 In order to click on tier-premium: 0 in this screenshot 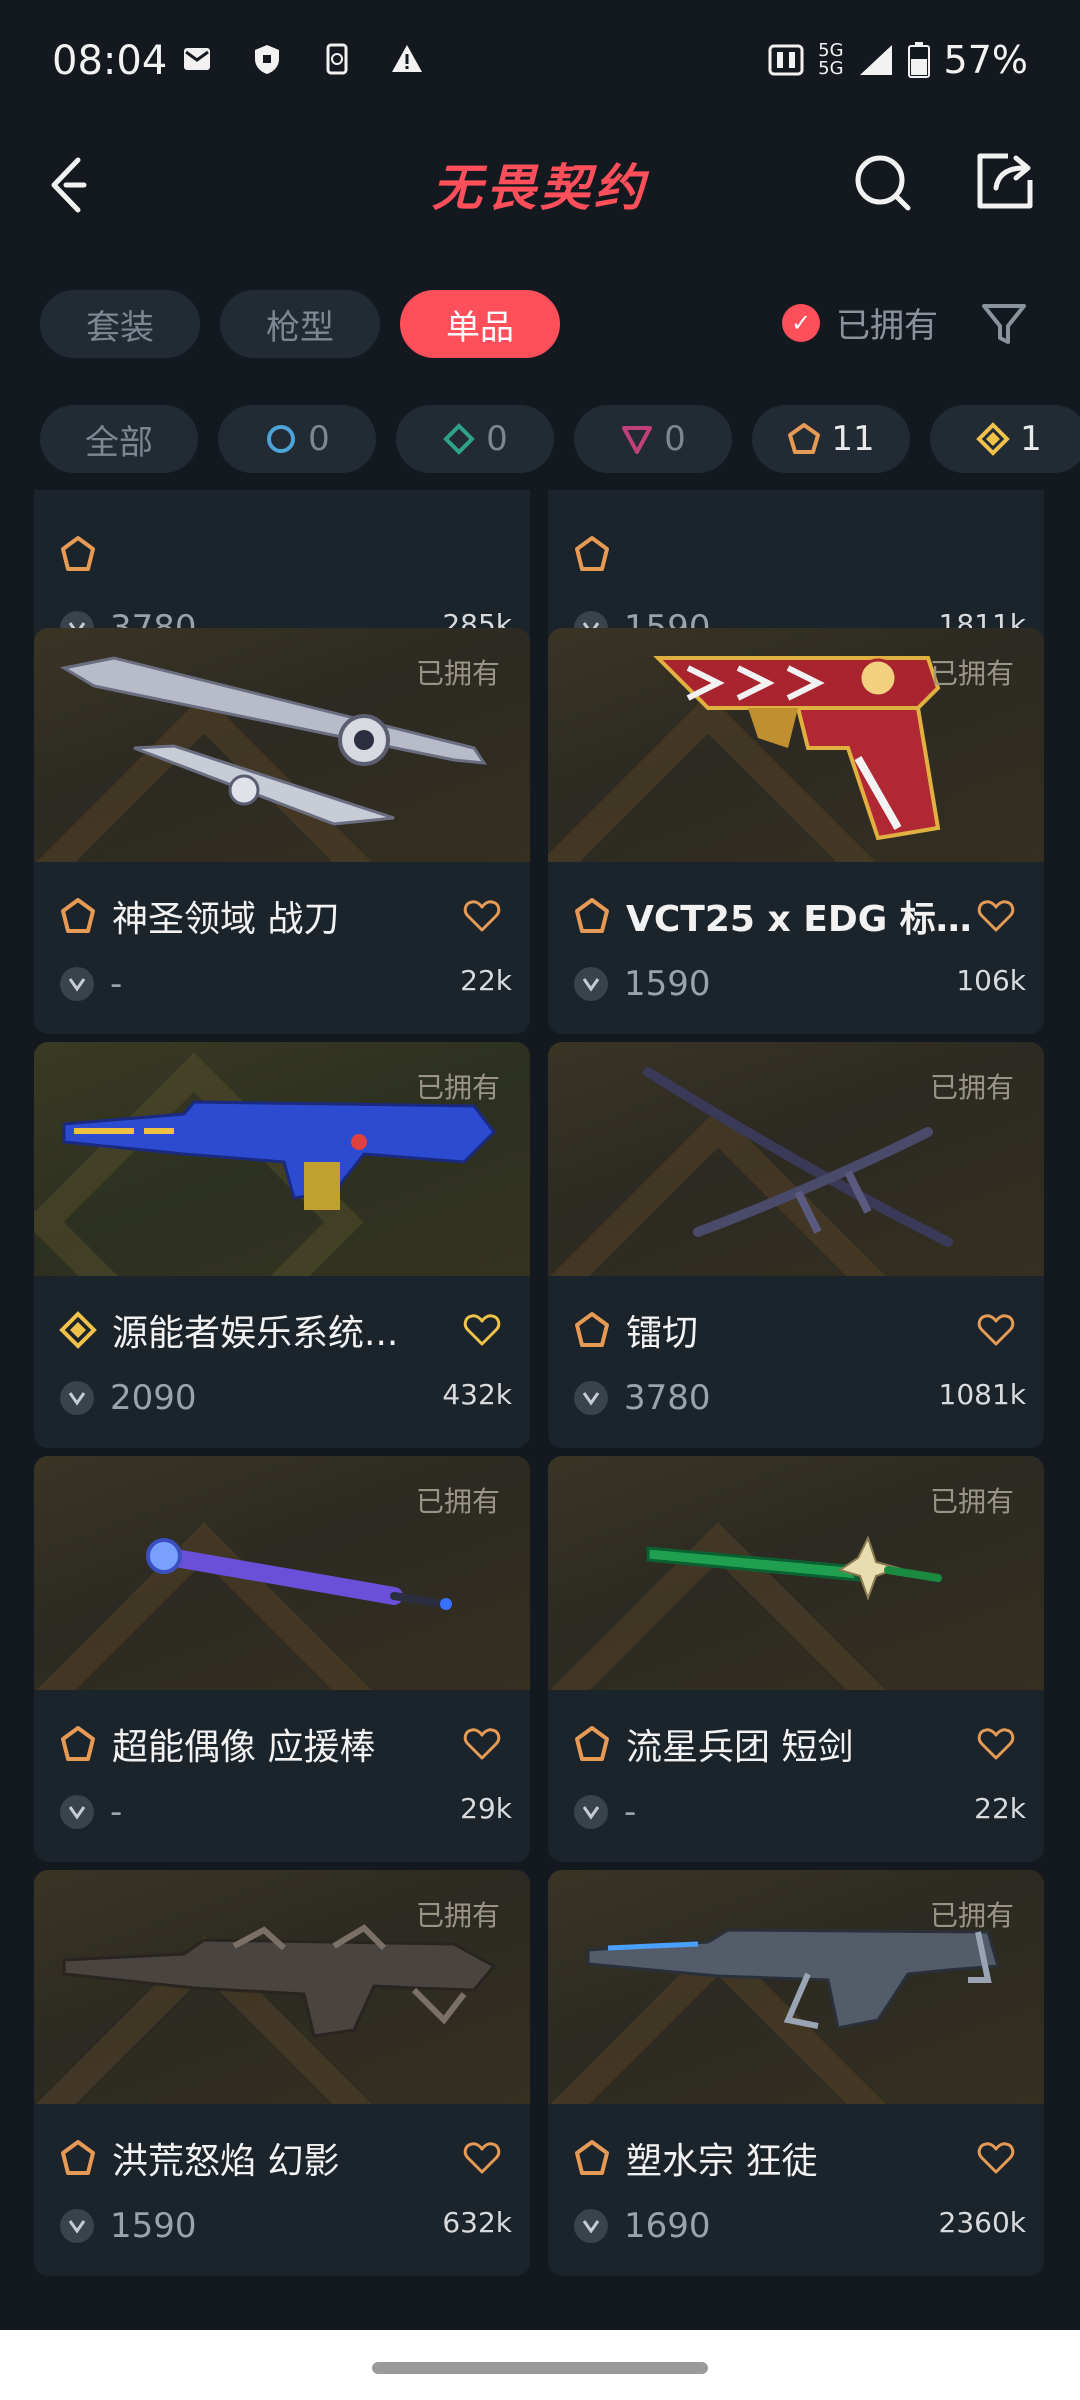, I will do `click(653, 439)`.